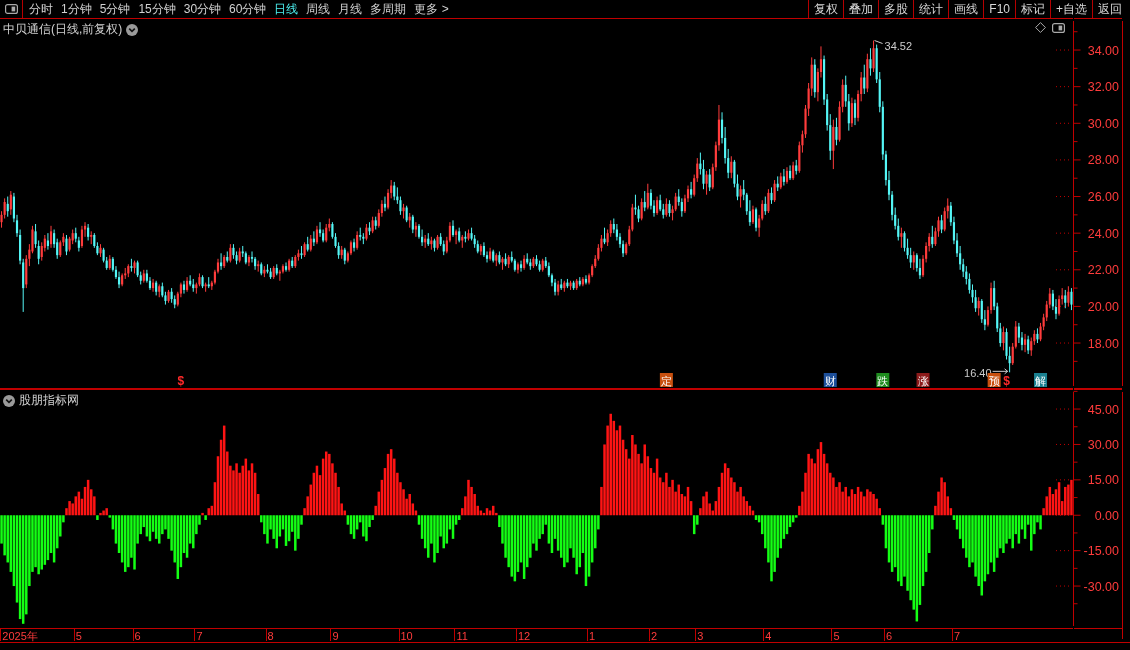  What do you see at coordinates (462, 635) in the screenshot?
I see `date-label: 11` at bounding box center [462, 635].